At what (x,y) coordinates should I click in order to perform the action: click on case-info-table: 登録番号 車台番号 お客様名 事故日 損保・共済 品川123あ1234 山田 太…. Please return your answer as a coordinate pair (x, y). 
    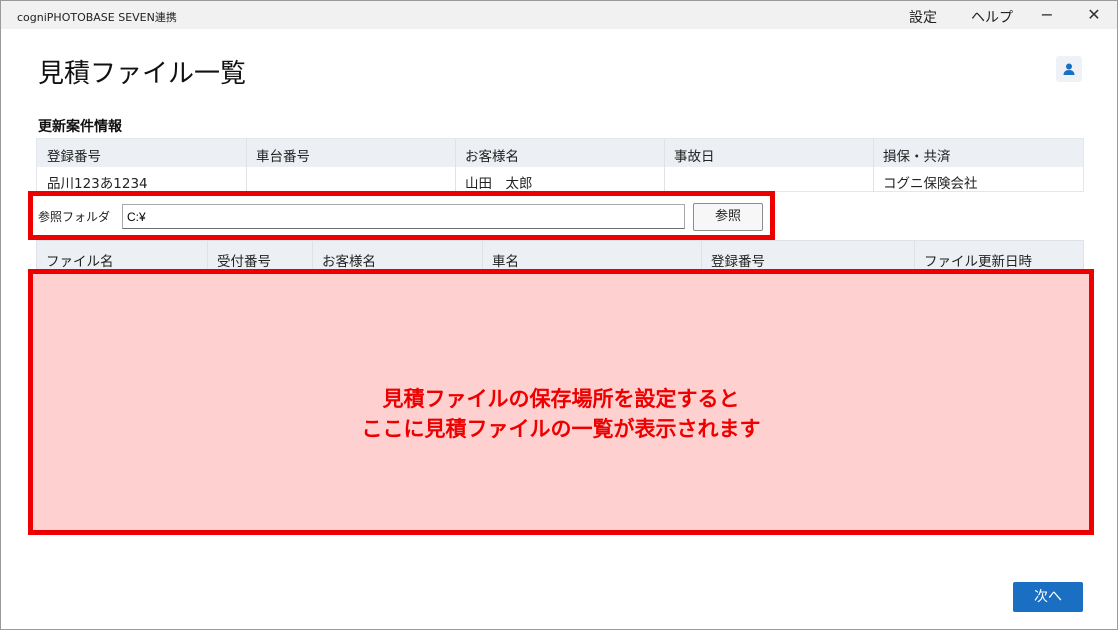
    Looking at the image, I should click on (560, 165).